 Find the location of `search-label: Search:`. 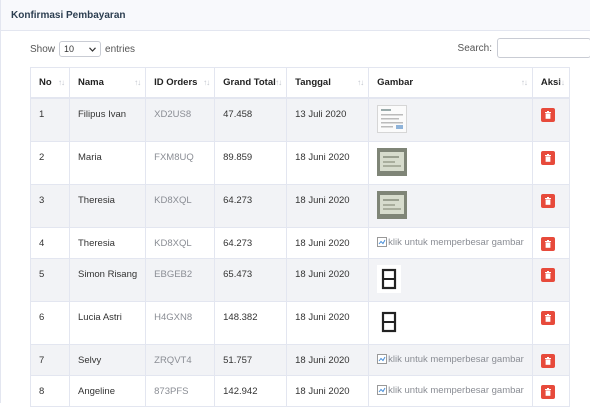

search-label: Search: is located at coordinates (474, 48).